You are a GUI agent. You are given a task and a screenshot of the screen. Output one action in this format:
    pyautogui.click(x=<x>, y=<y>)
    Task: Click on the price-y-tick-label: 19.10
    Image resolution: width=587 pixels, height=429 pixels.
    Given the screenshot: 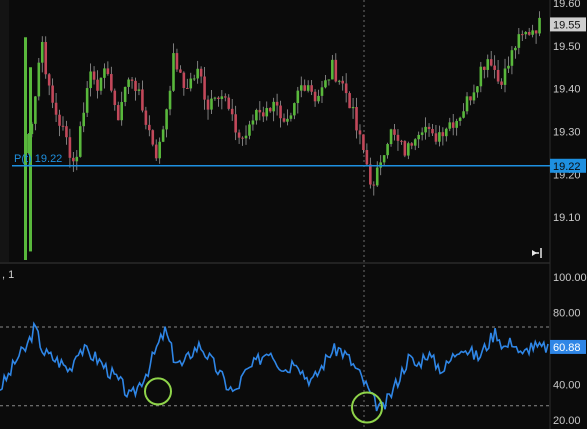 What is the action you would take?
    pyautogui.click(x=567, y=218)
    